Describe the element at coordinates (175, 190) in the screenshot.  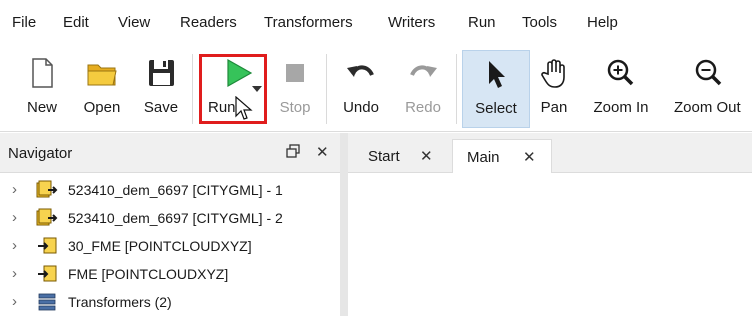
I see `navigator-item-label: 523410_dem_6697 [CITYGML] - 1` at that location.